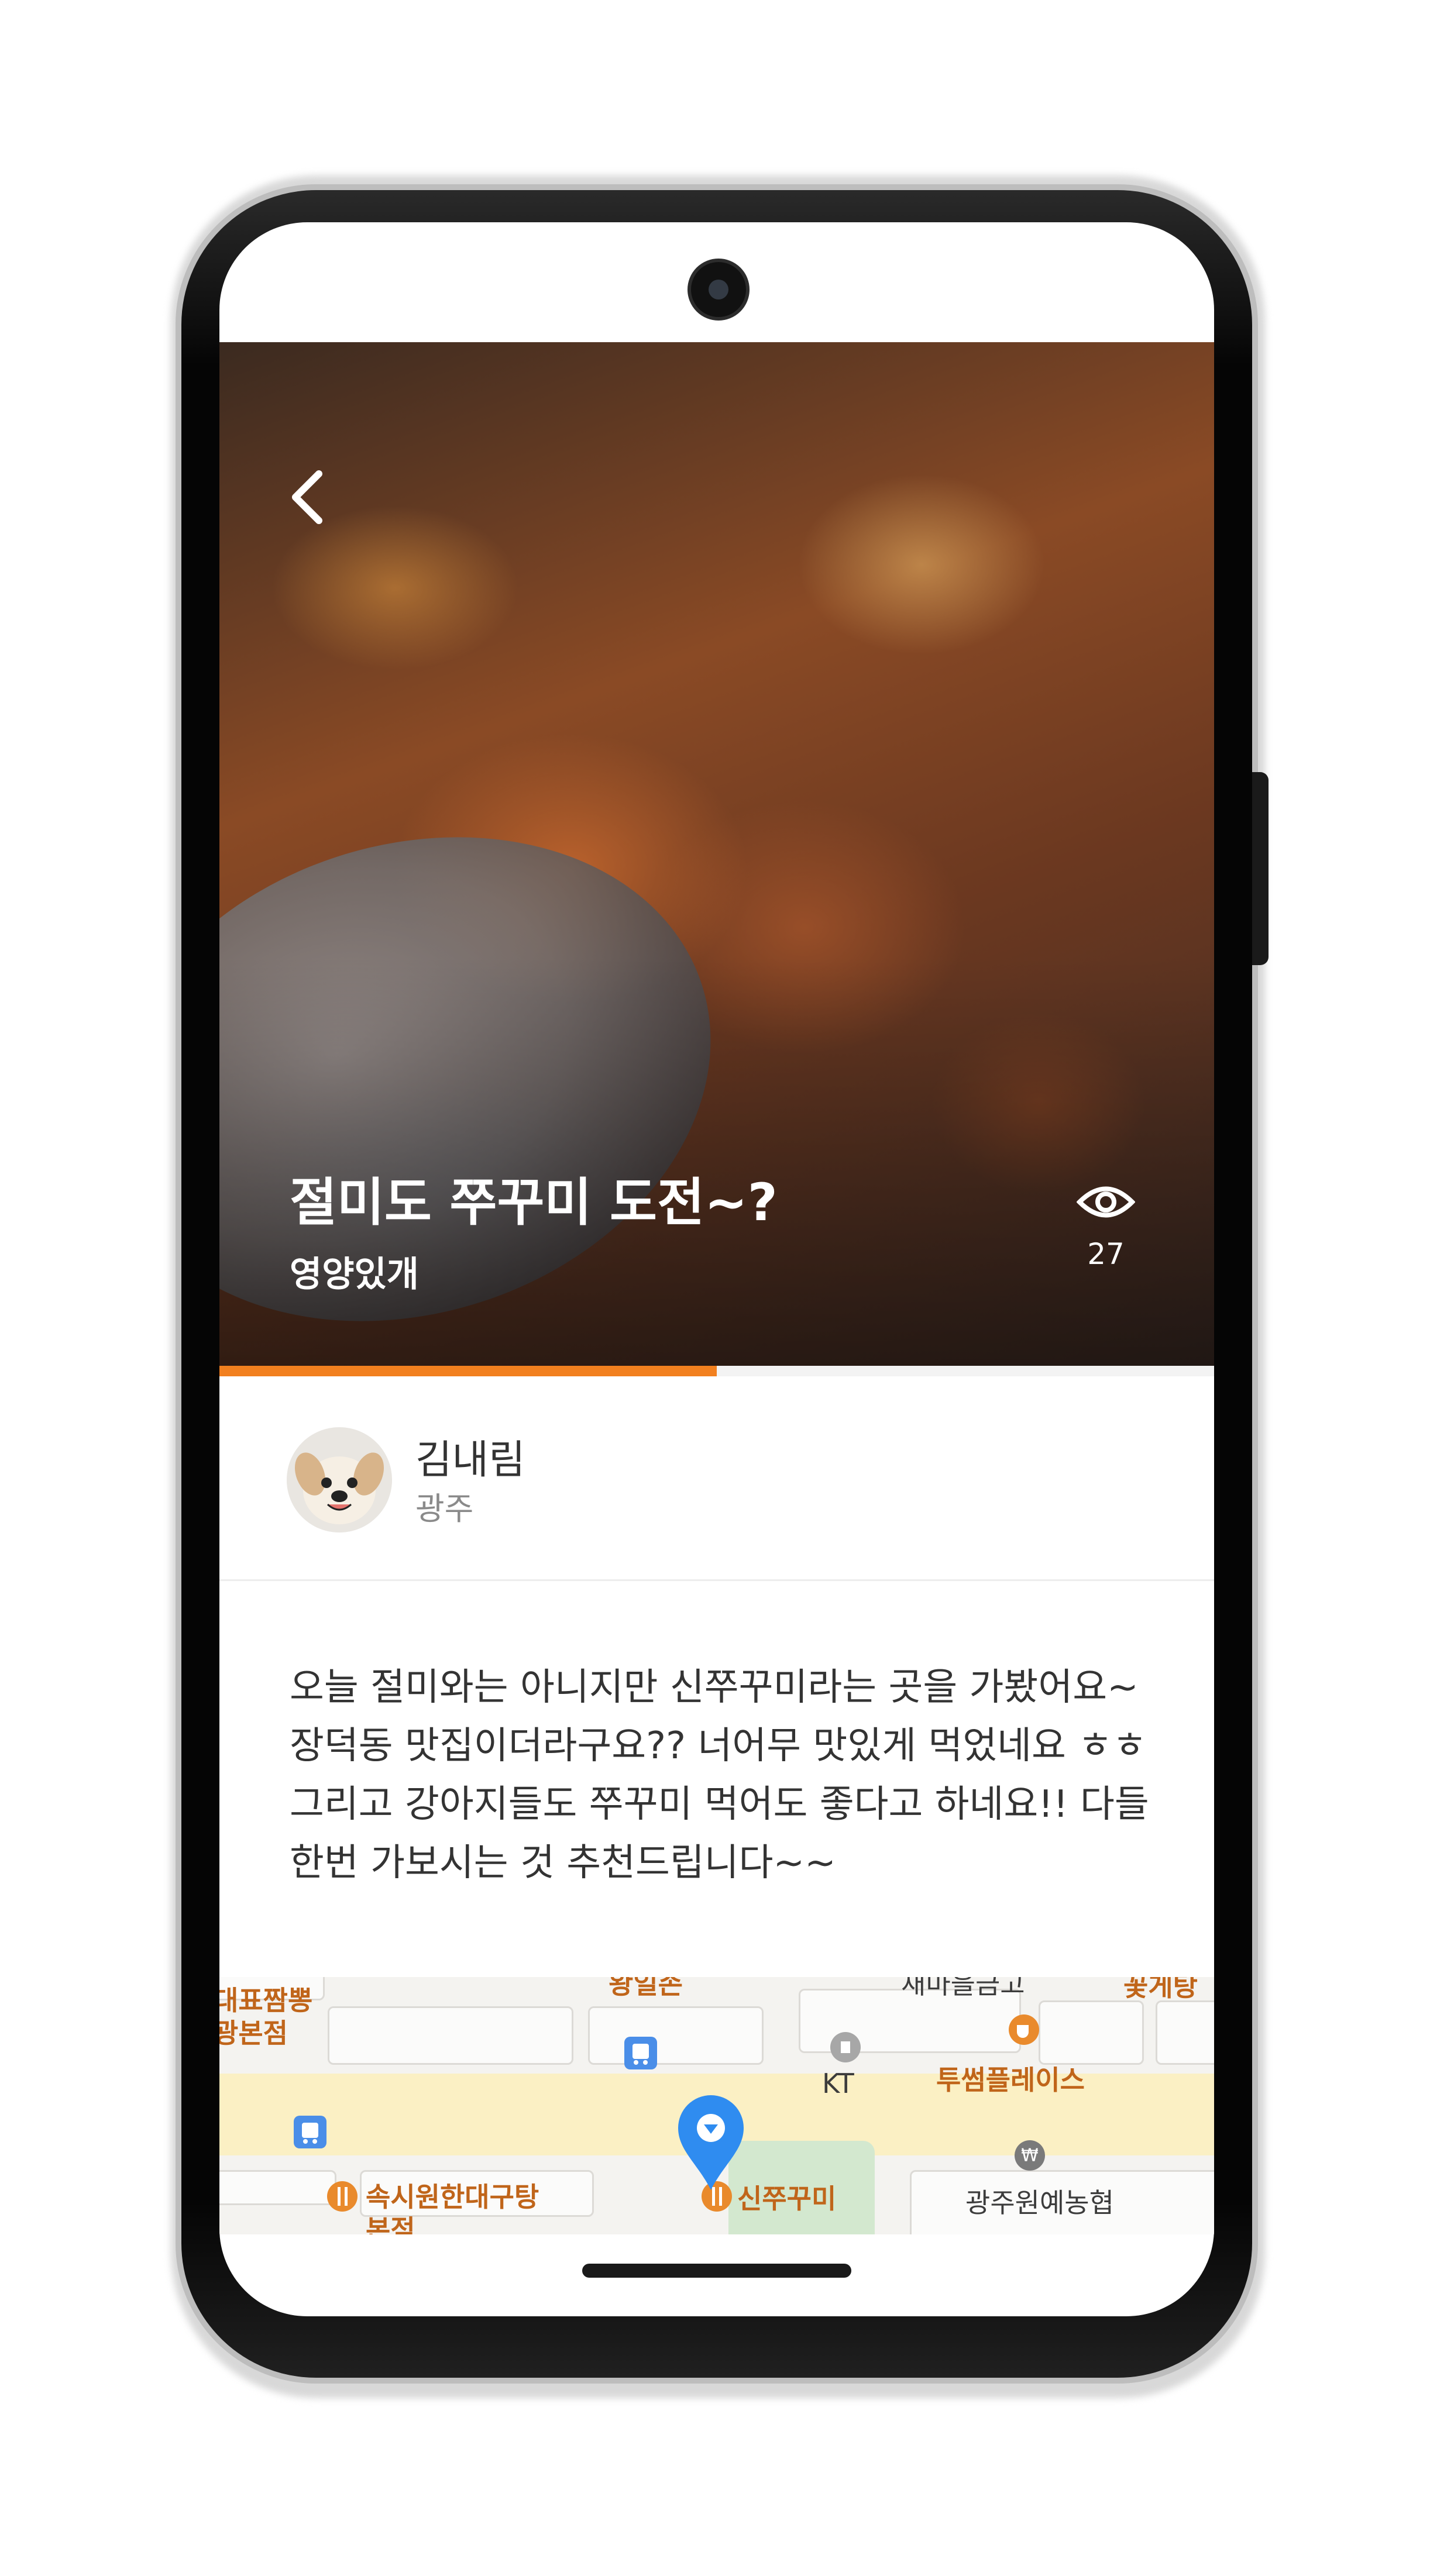  I want to click on eye-icon, so click(1106, 1202).